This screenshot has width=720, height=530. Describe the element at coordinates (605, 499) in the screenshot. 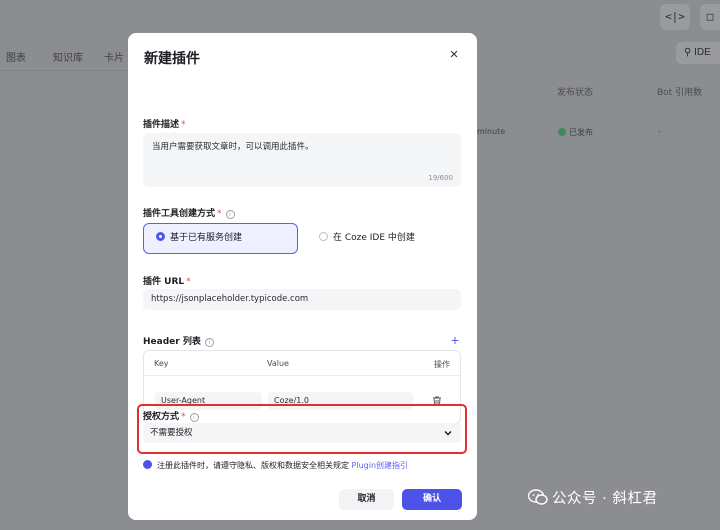

I see `watermark-text: 公众号 · 斜杠君` at that location.